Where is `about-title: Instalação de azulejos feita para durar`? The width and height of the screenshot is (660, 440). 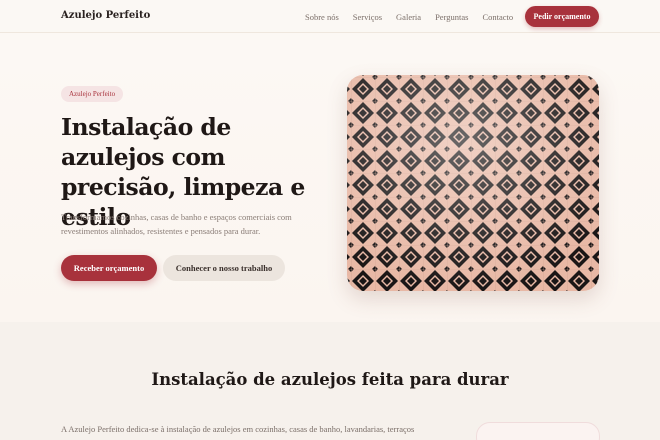
about-title: Instalação de azulejos feita para durar is located at coordinates (330, 379).